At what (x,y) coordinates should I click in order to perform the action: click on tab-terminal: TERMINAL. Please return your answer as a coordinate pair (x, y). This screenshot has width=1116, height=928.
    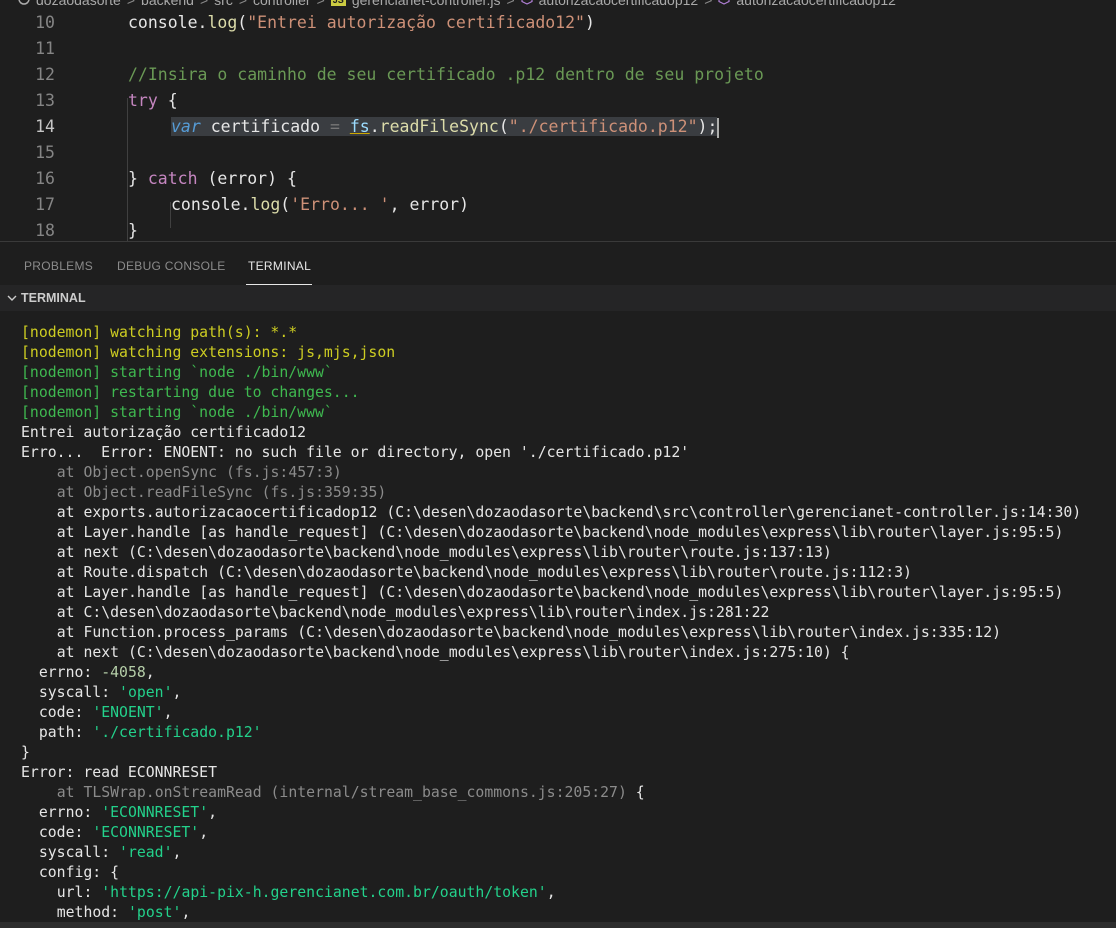
    Looking at the image, I should click on (279, 266).